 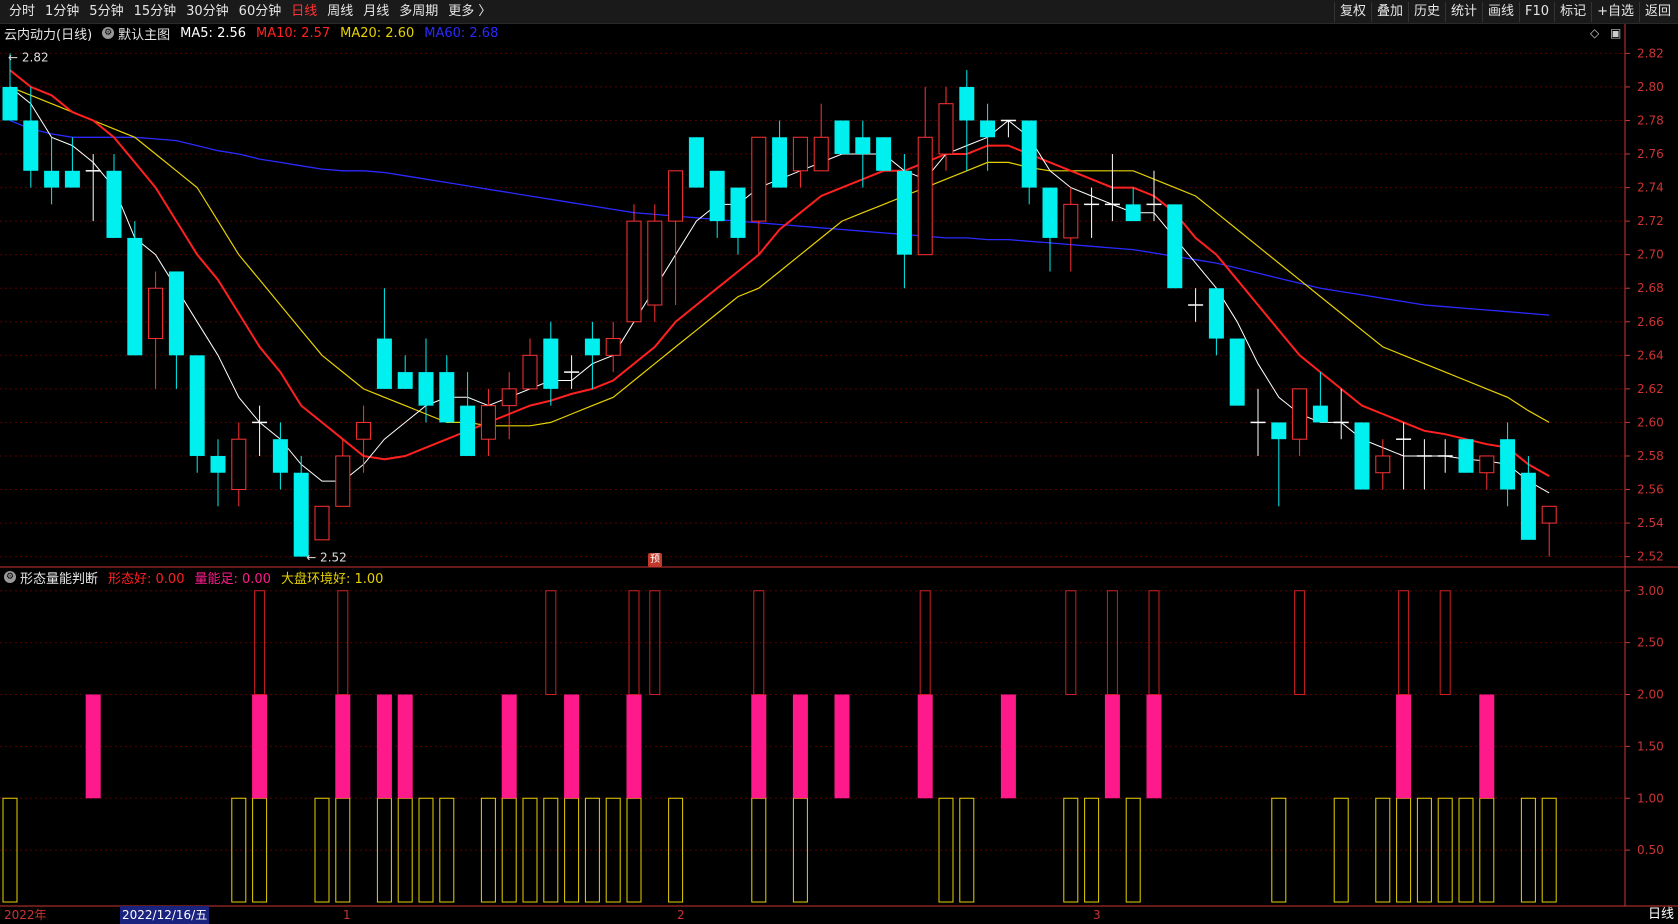 I want to click on ma60-value: MA60: 2.68, so click(x=461, y=33).